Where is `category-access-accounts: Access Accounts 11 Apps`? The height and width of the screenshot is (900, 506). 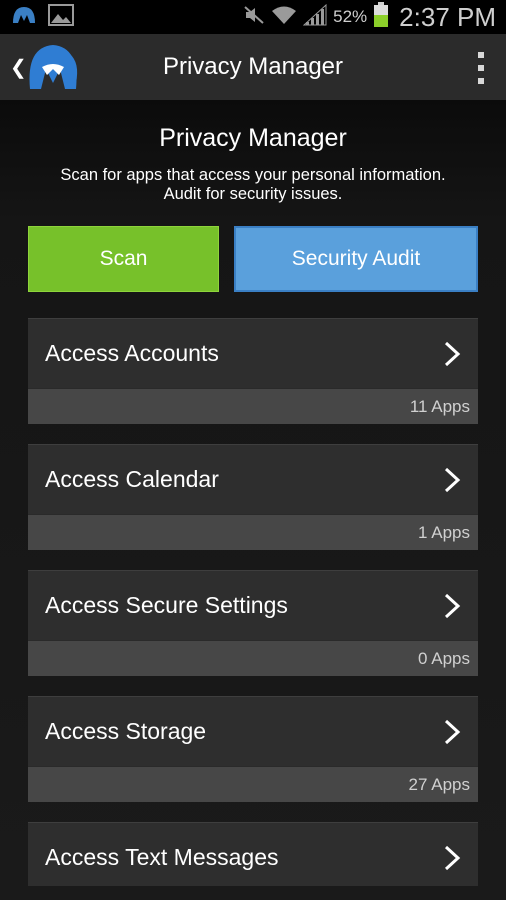 category-access-accounts: Access Accounts 11 Apps is located at coordinates (253, 371).